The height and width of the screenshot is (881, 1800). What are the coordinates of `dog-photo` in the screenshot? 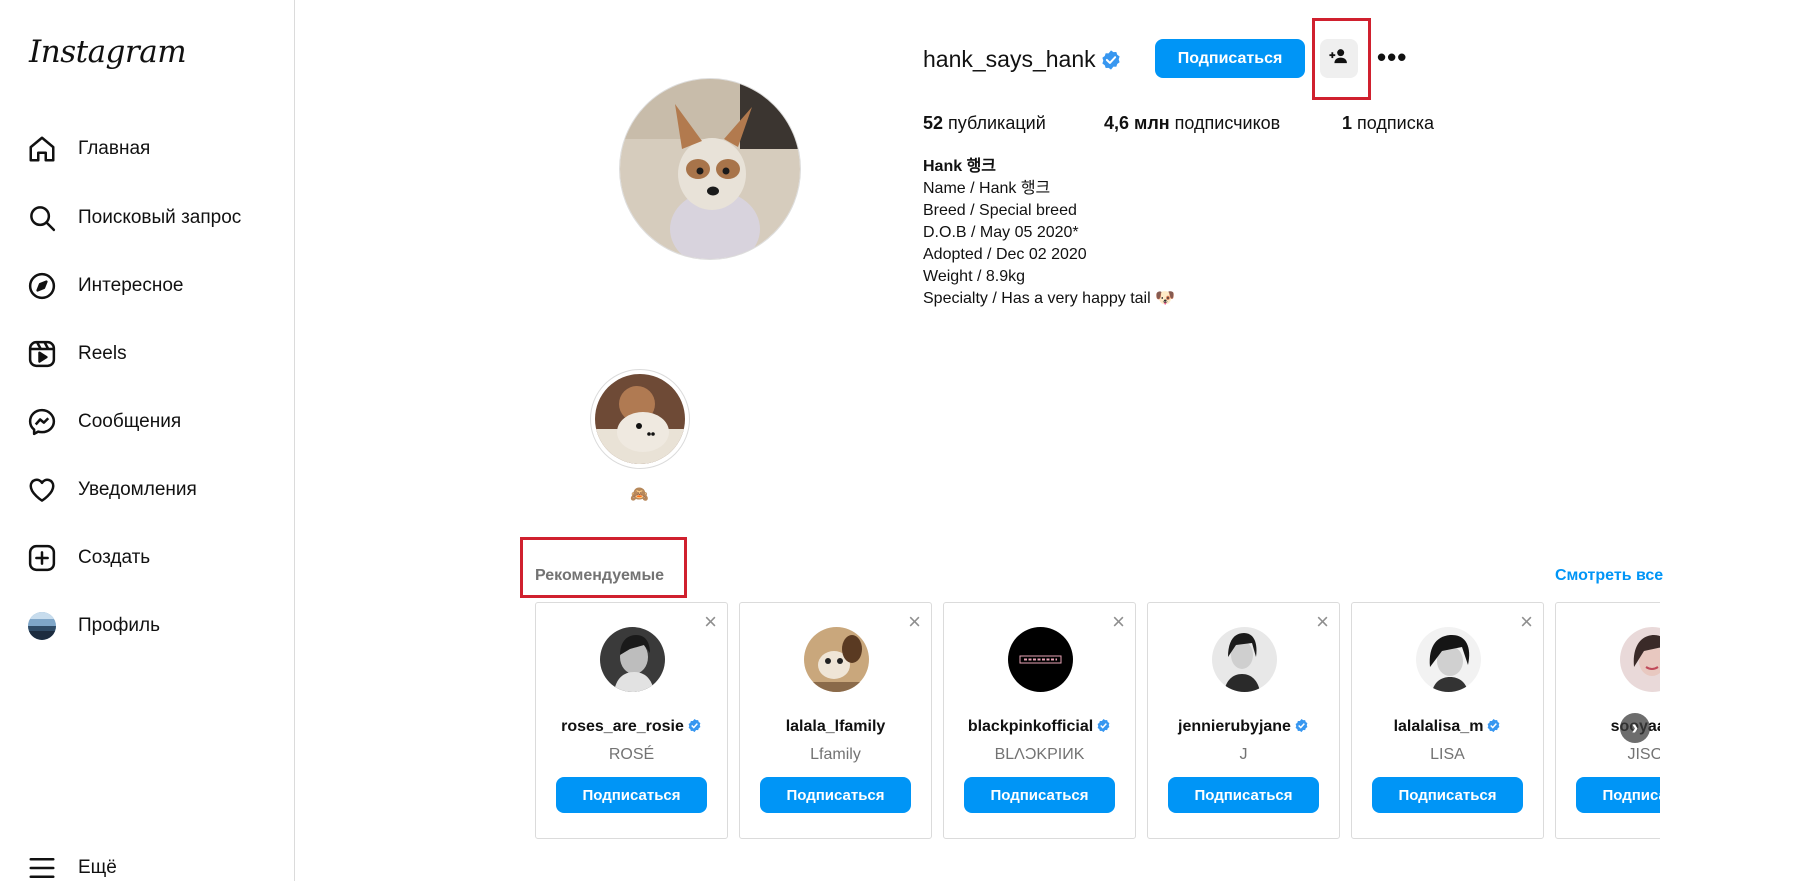 It's located at (710, 169).